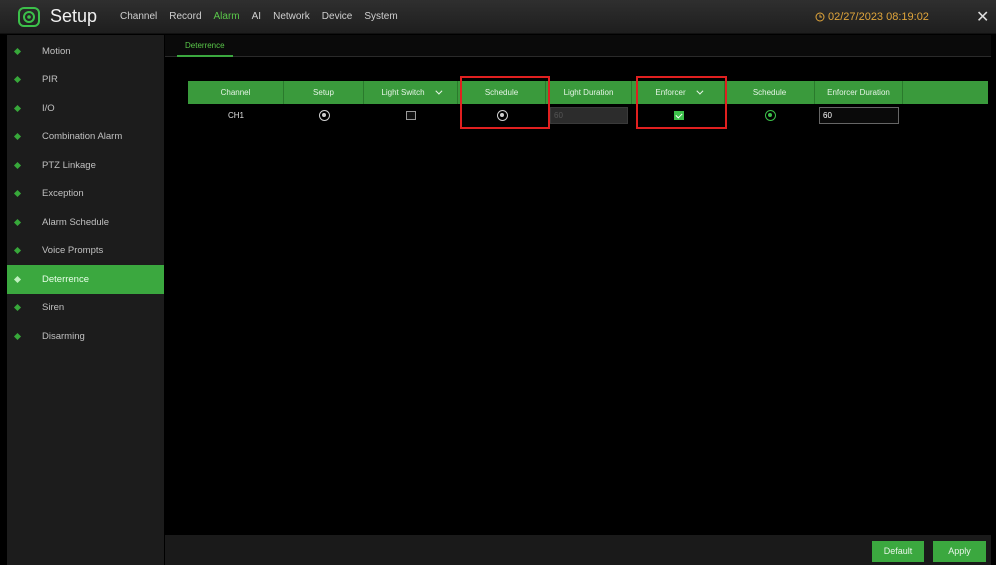 The height and width of the screenshot is (565, 996). I want to click on close-icon: ✕, so click(982, 17).